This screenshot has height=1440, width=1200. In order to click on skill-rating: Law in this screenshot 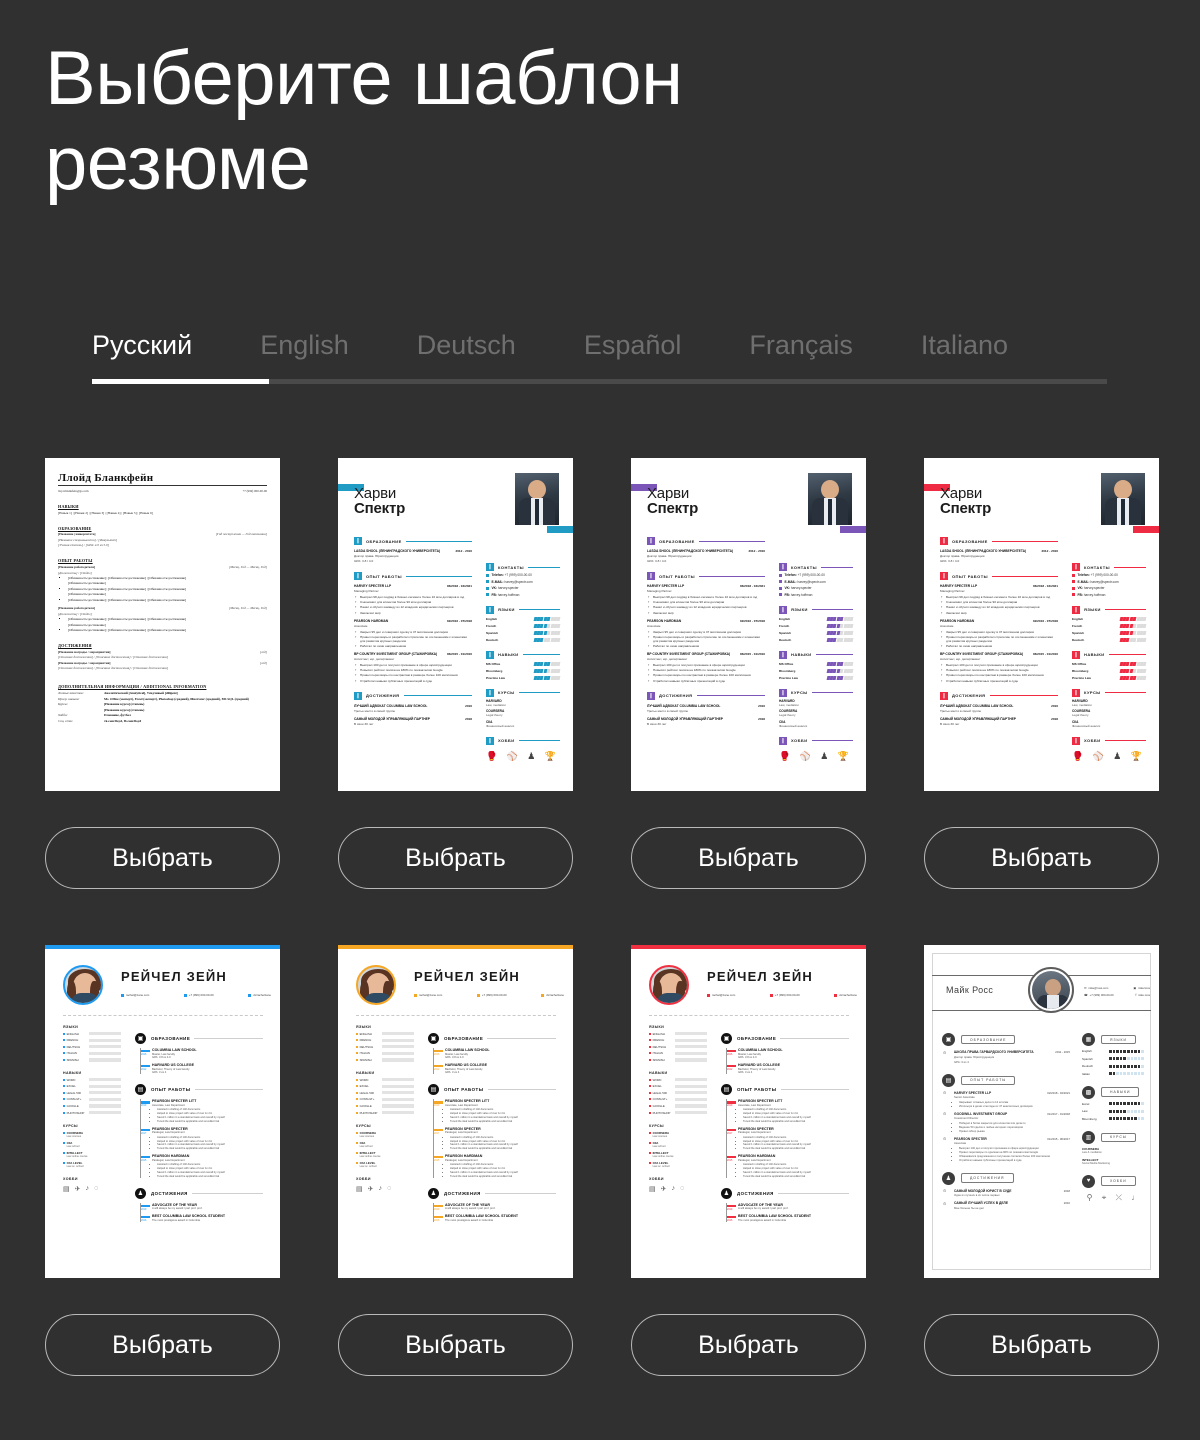, I will do `click(1113, 1111)`.